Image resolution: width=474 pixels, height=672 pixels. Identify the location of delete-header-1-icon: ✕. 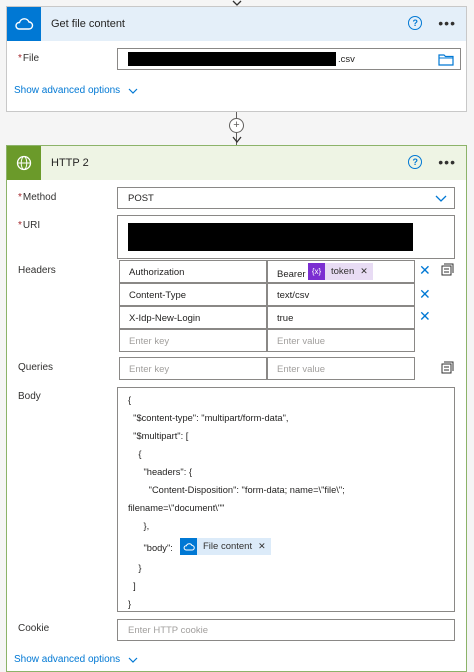
(425, 270).